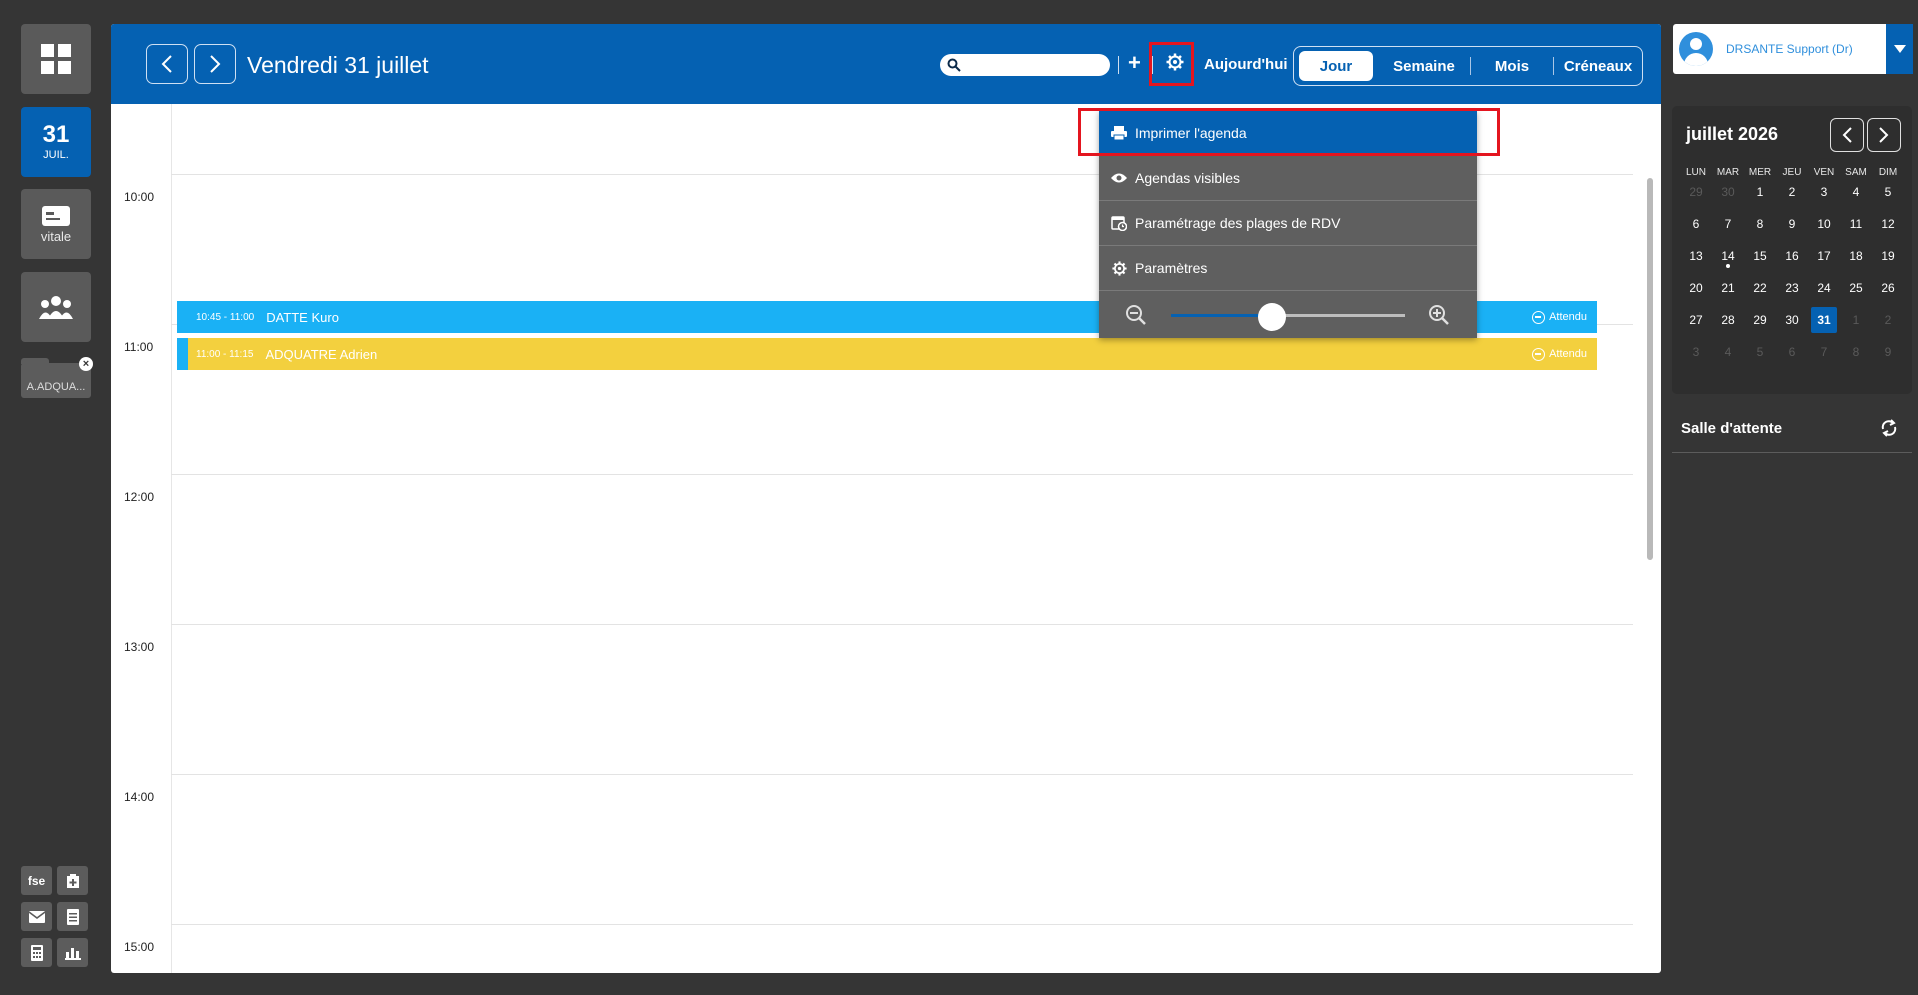 Image resolution: width=1918 pixels, height=995 pixels. Describe the element at coordinates (139, 947) in the screenshot. I see `hour-label: 15:00` at that location.